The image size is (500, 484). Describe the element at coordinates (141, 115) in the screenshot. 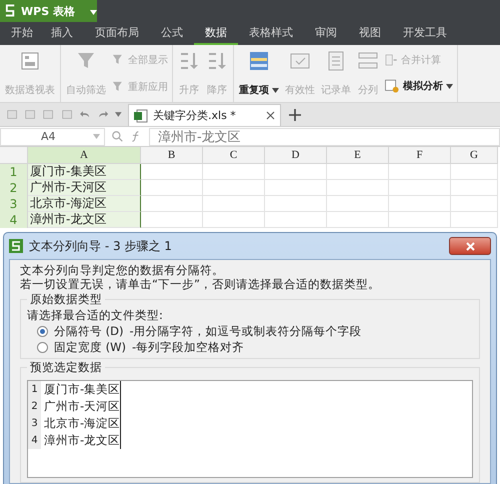

I see `spreadsheet-file-icon` at that location.